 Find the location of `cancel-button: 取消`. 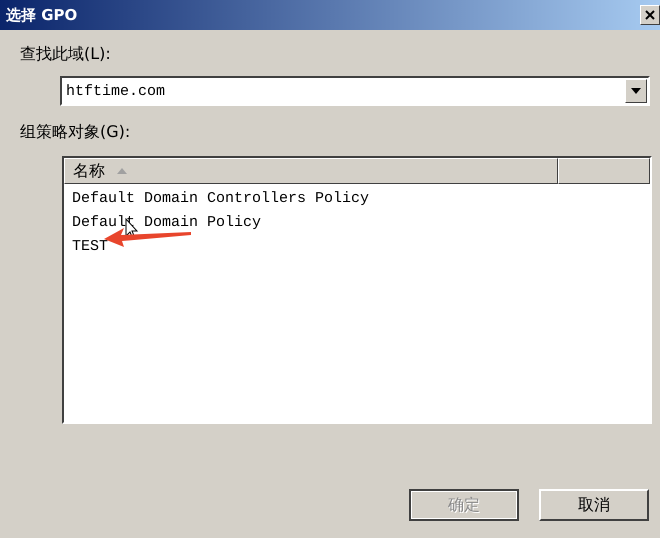

cancel-button: 取消 is located at coordinates (594, 505).